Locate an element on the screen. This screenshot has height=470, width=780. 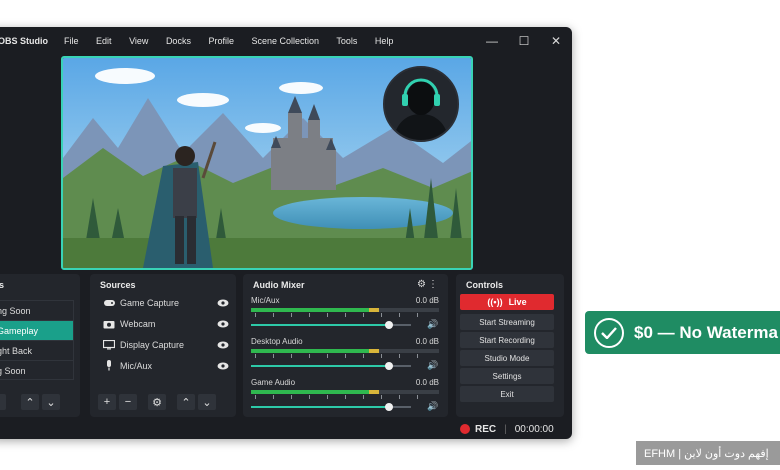
mixer-title: Audio Mixer is located at coordinates (279, 285).